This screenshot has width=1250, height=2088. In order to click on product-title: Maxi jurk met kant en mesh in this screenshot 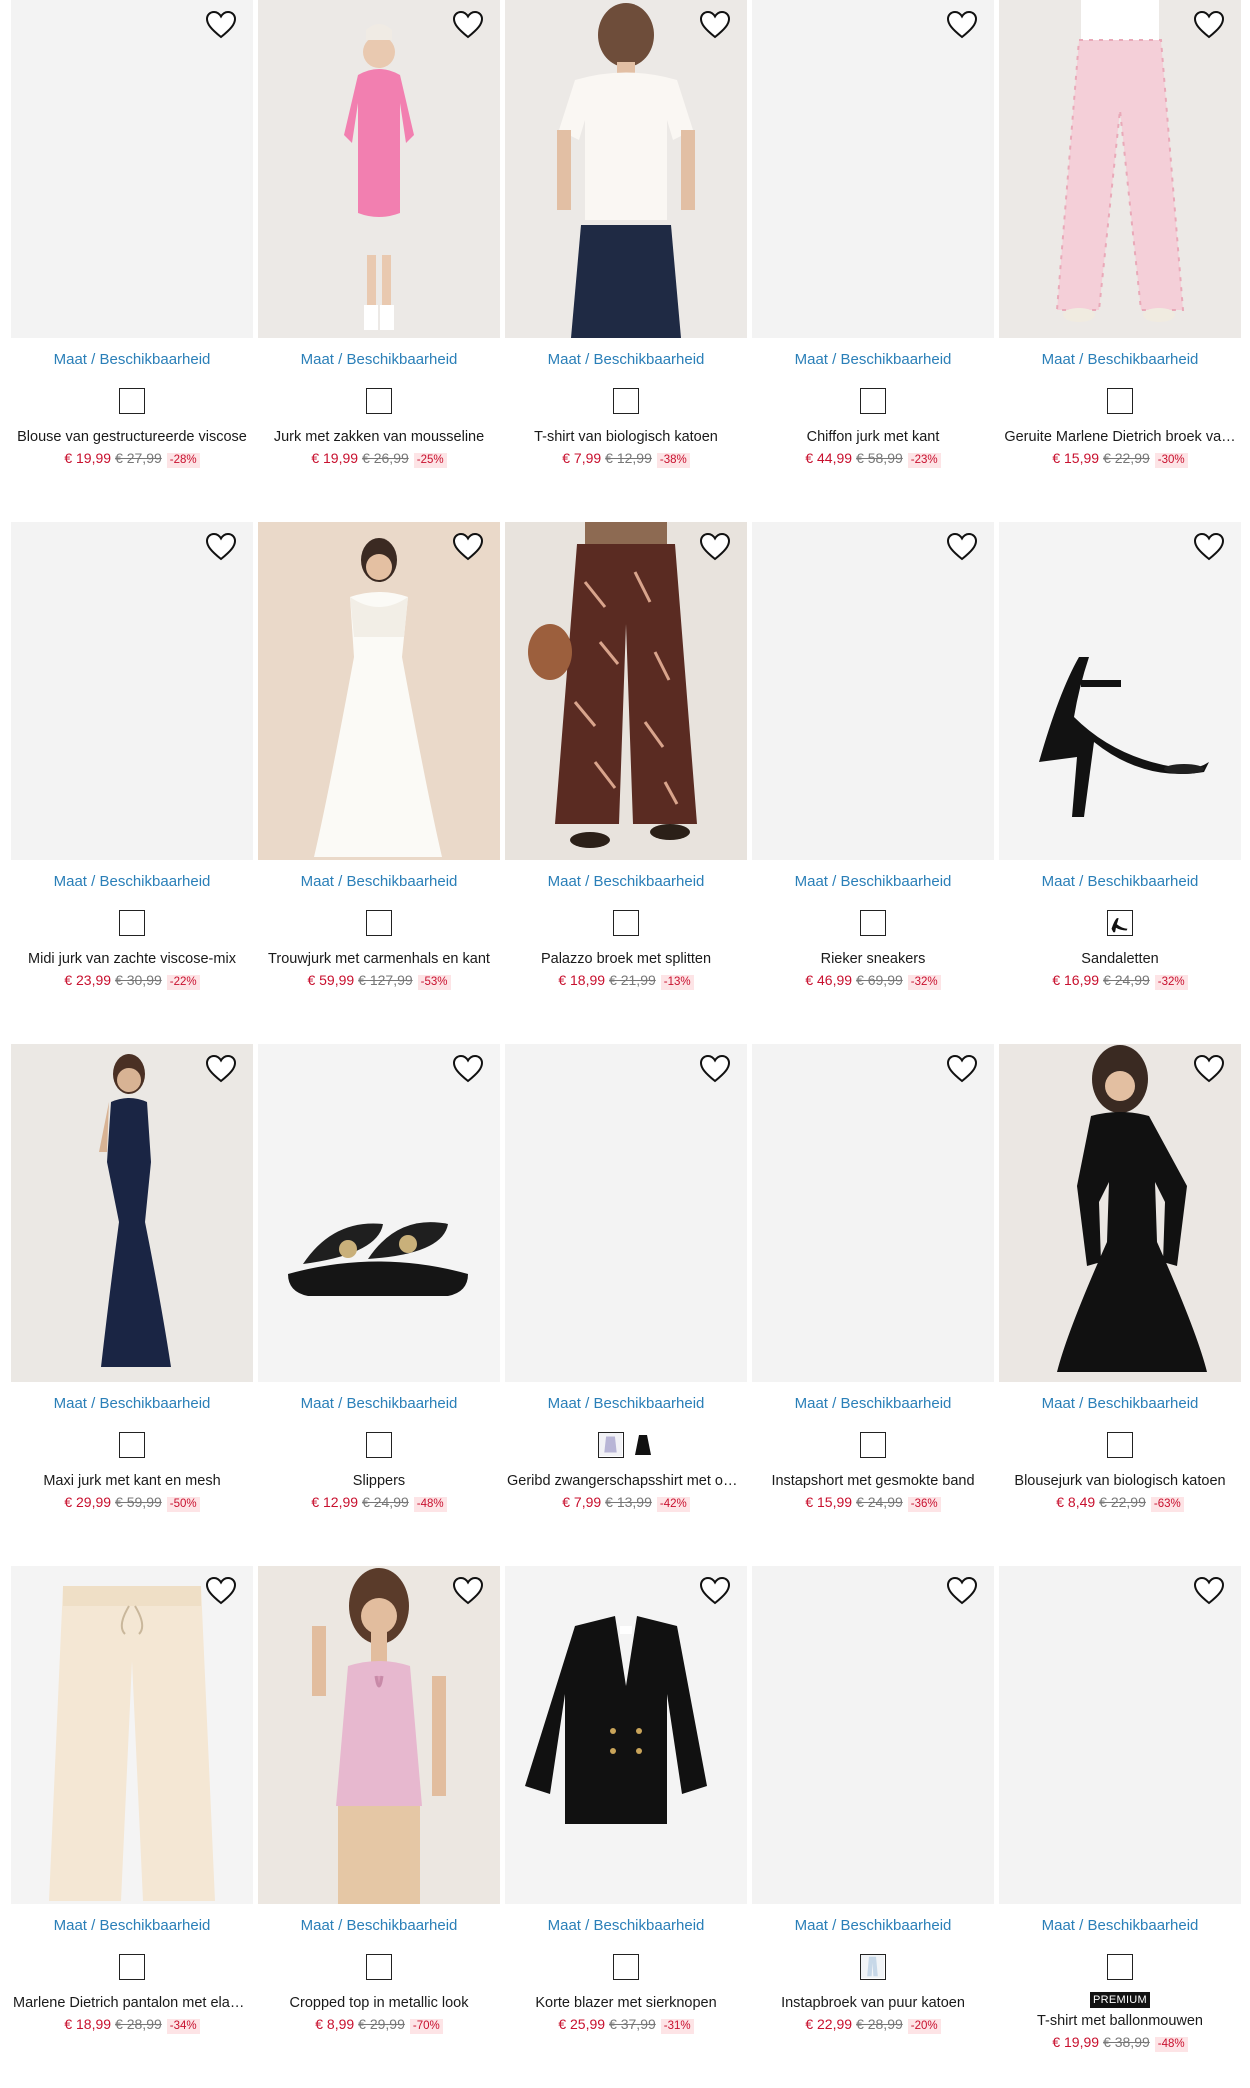, I will do `click(132, 1481)`.